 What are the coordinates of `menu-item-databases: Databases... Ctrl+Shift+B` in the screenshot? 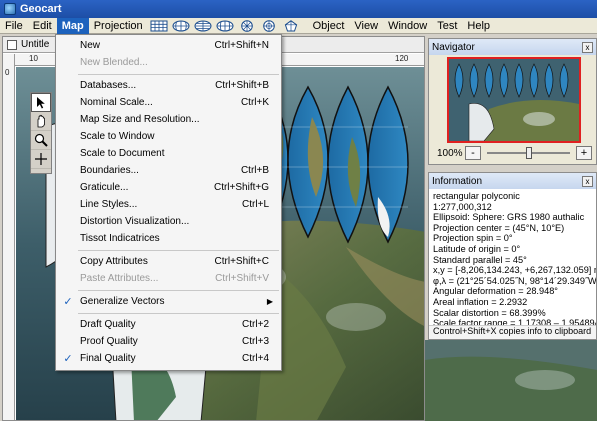 It's located at (168, 85).